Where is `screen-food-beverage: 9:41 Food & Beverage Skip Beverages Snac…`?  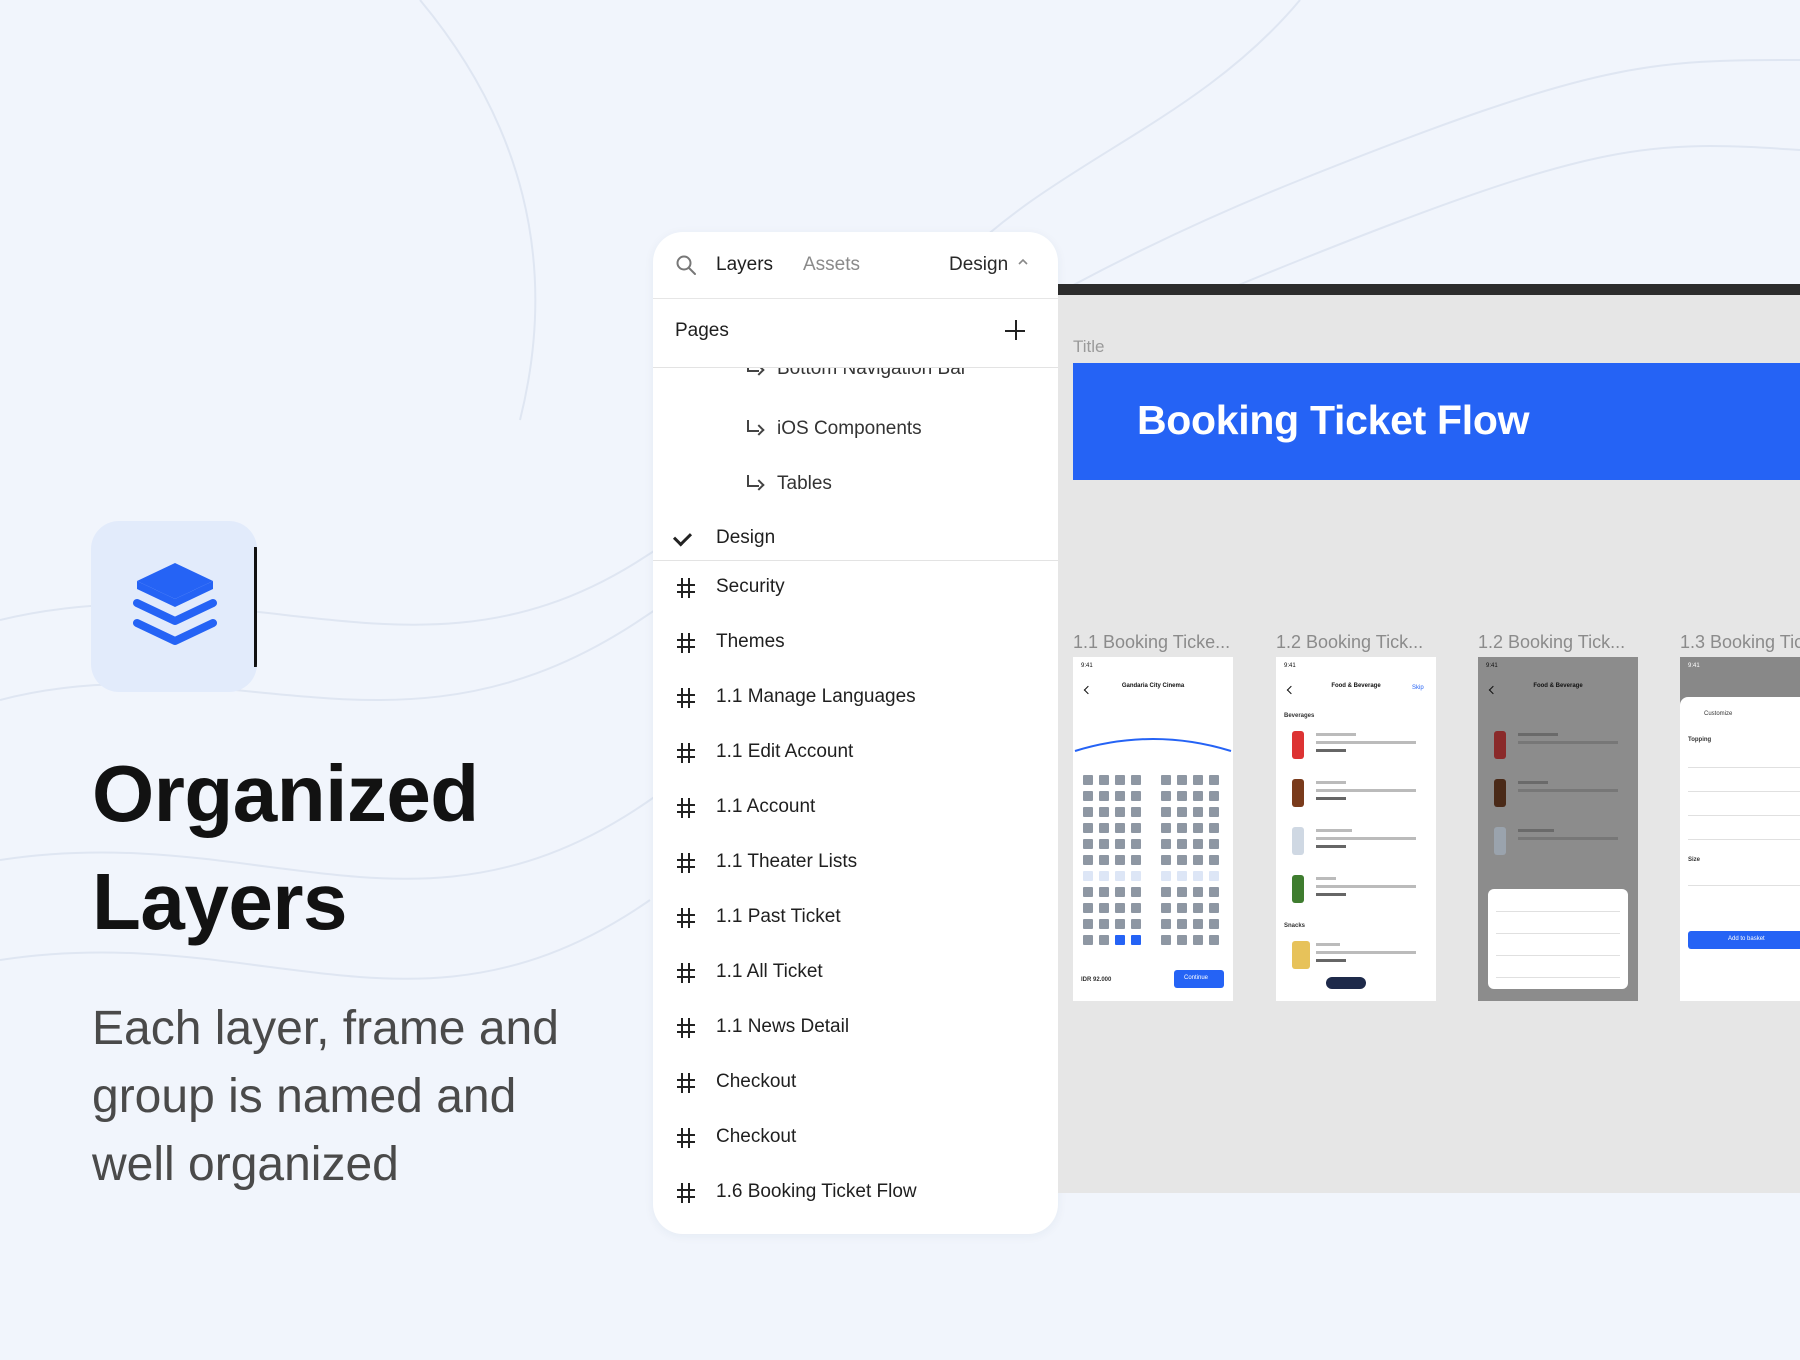 screen-food-beverage: 9:41 Food & Beverage Skip Beverages Snac… is located at coordinates (1356, 829).